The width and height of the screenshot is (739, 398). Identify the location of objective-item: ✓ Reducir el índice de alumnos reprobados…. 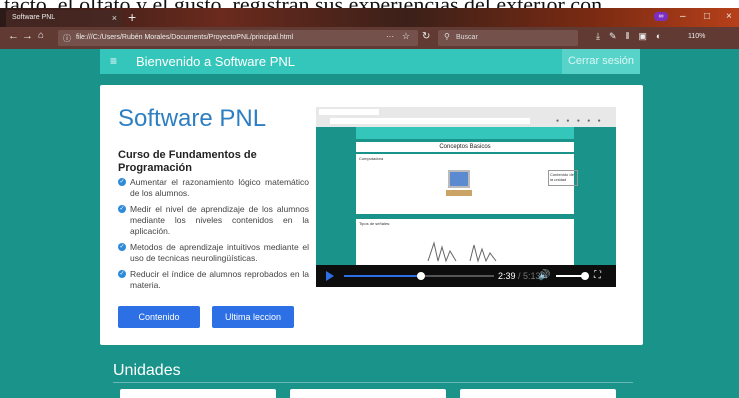
(213, 280).